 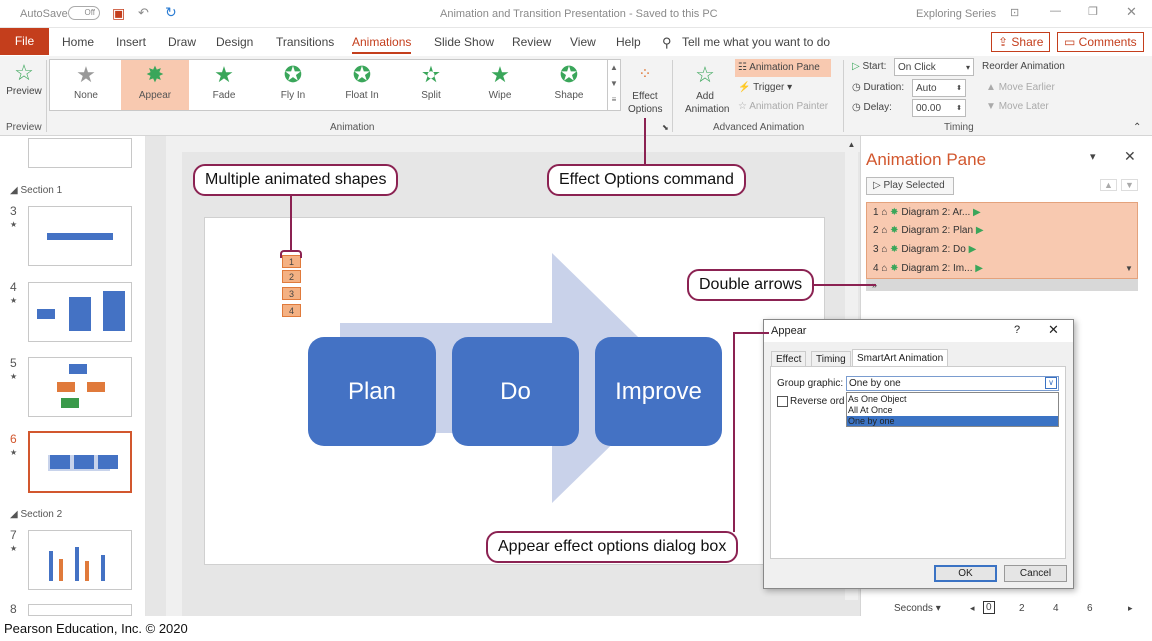 What do you see at coordinates (431, 85) in the screenshot?
I see `gallery-split: ✫ Split` at bounding box center [431, 85].